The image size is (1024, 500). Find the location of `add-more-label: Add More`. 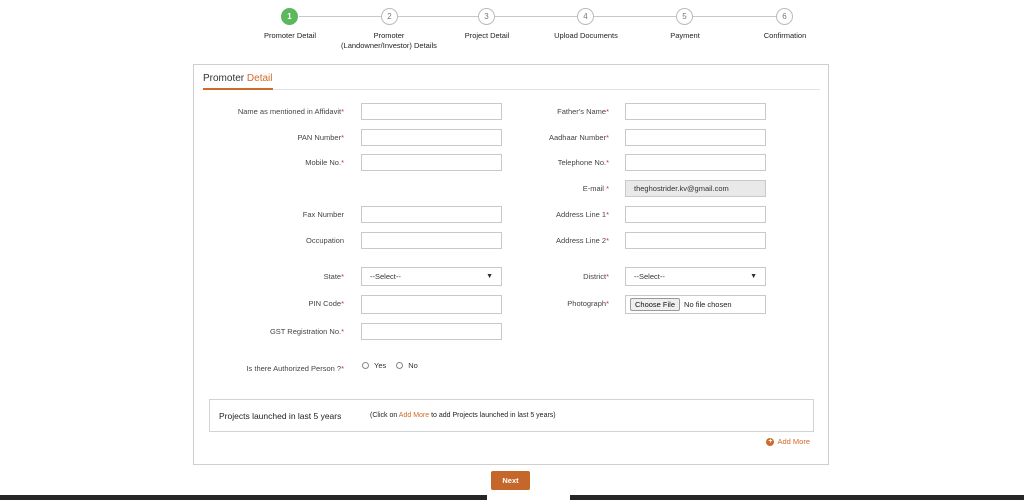

add-more-label: Add More is located at coordinates (793, 441).